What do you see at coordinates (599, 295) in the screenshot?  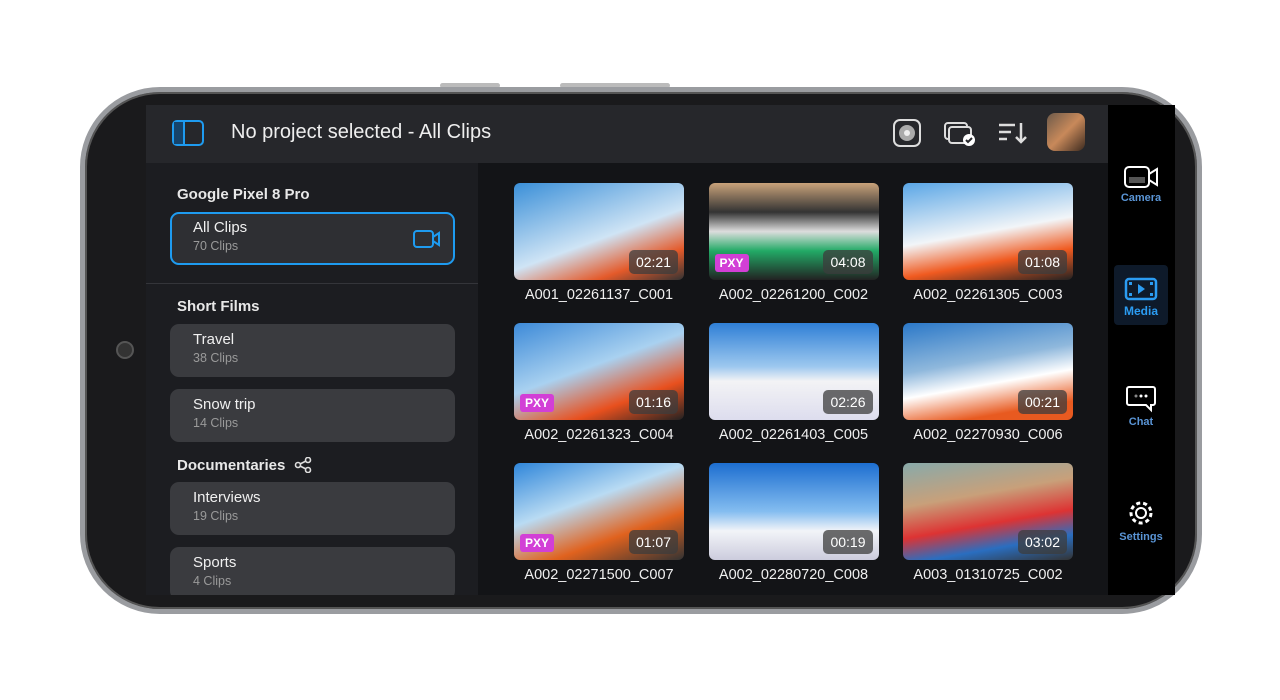 I see `clip-name: A001_02261137_C001` at bounding box center [599, 295].